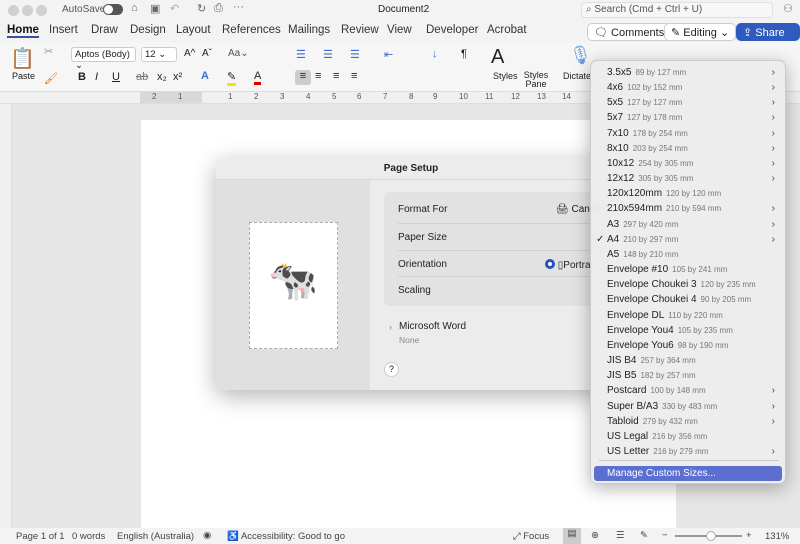 This screenshot has height=544, width=800. I want to click on paper-size-item: Envelope #10 105 by 241 mm, so click(689, 269).